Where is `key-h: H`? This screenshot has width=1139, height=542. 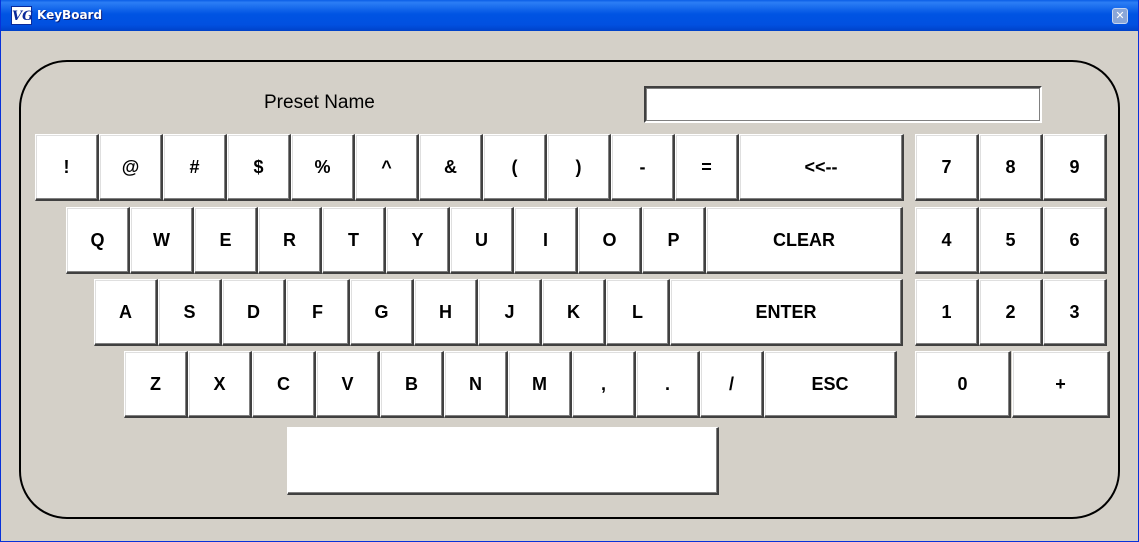
key-h: H is located at coordinates (446, 312).